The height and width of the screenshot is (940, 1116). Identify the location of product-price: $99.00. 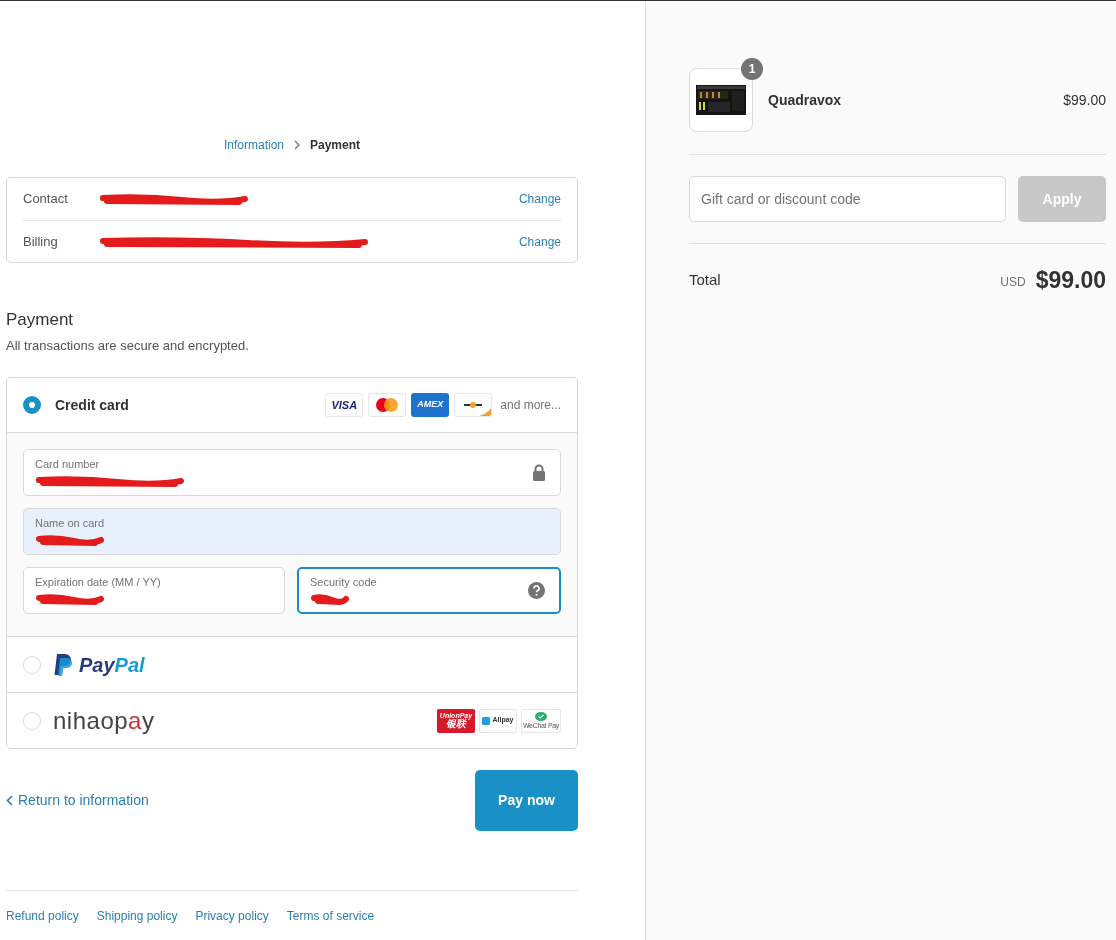
(1084, 100).